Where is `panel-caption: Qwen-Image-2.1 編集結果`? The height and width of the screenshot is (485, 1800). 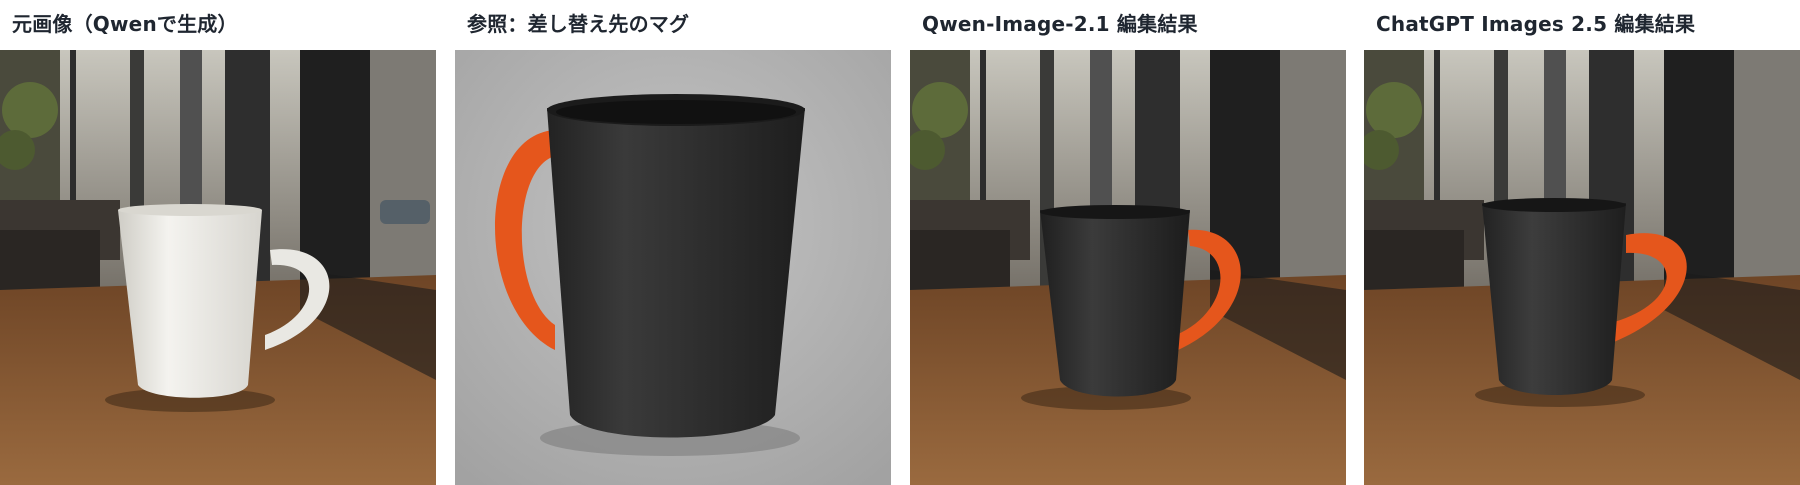 panel-caption: Qwen-Image-2.1 編集結果 is located at coordinates (1060, 24).